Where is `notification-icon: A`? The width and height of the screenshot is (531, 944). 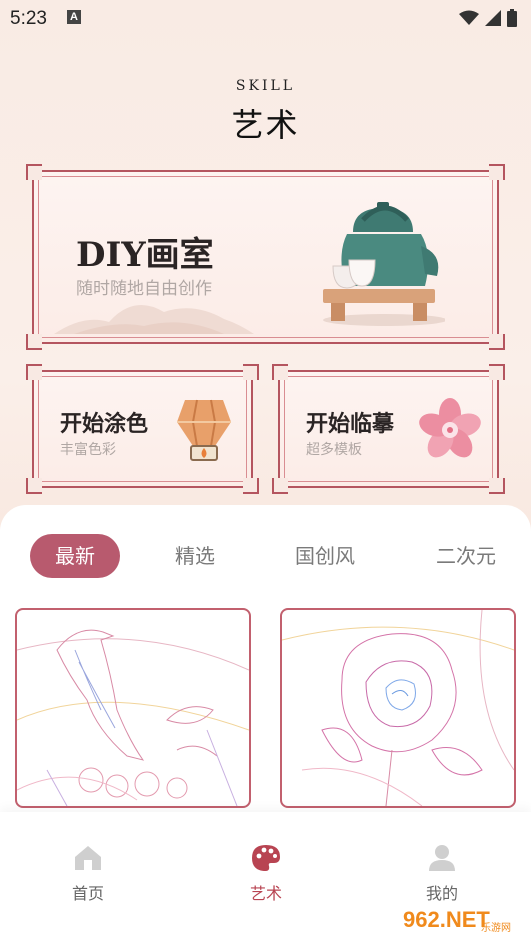
notification-icon: A is located at coordinates (74, 17).